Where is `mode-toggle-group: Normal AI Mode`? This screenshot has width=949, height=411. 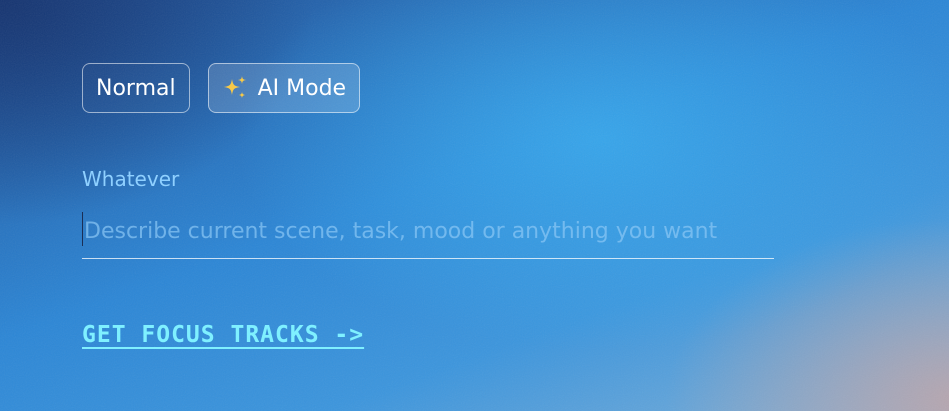 mode-toggle-group: Normal AI Mode is located at coordinates (221, 88).